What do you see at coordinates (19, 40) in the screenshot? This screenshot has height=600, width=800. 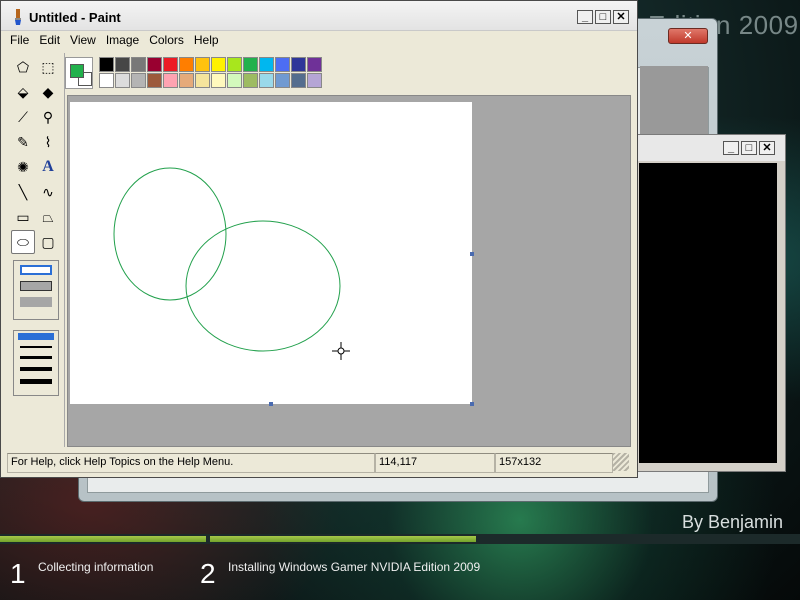 I see `menu-file: File` at bounding box center [19, 40].